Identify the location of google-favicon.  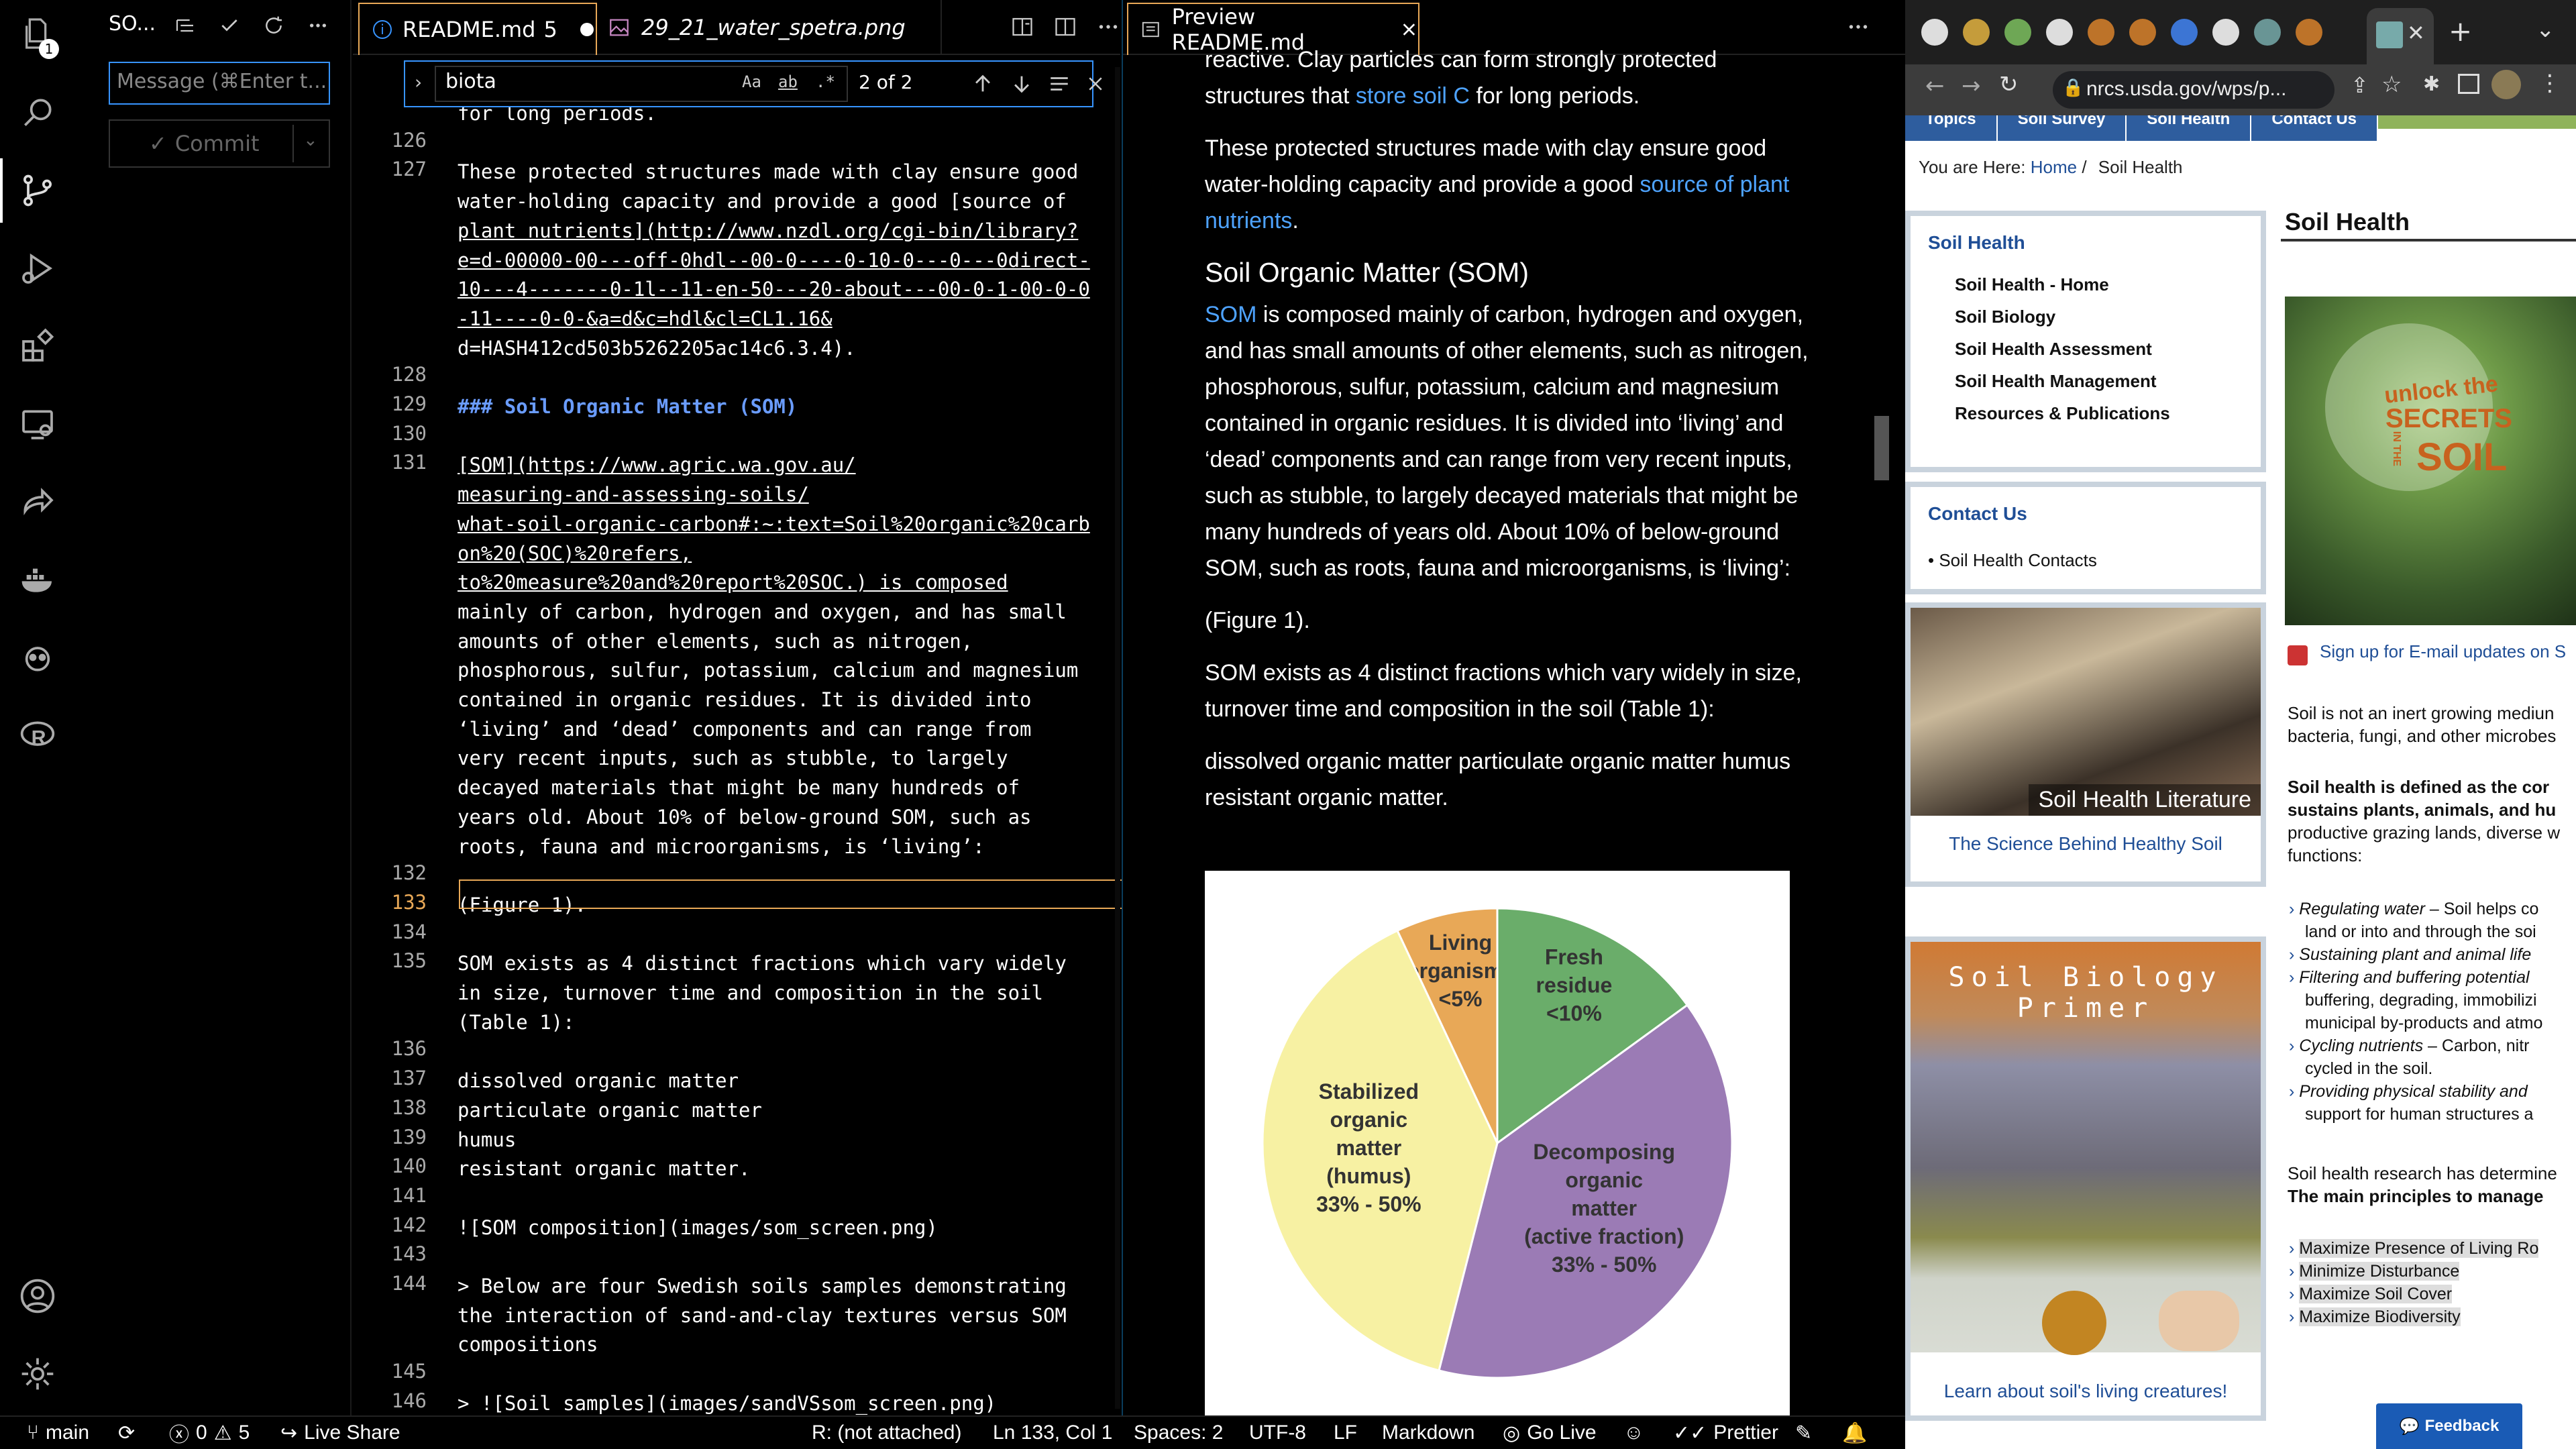
(2184, 32).